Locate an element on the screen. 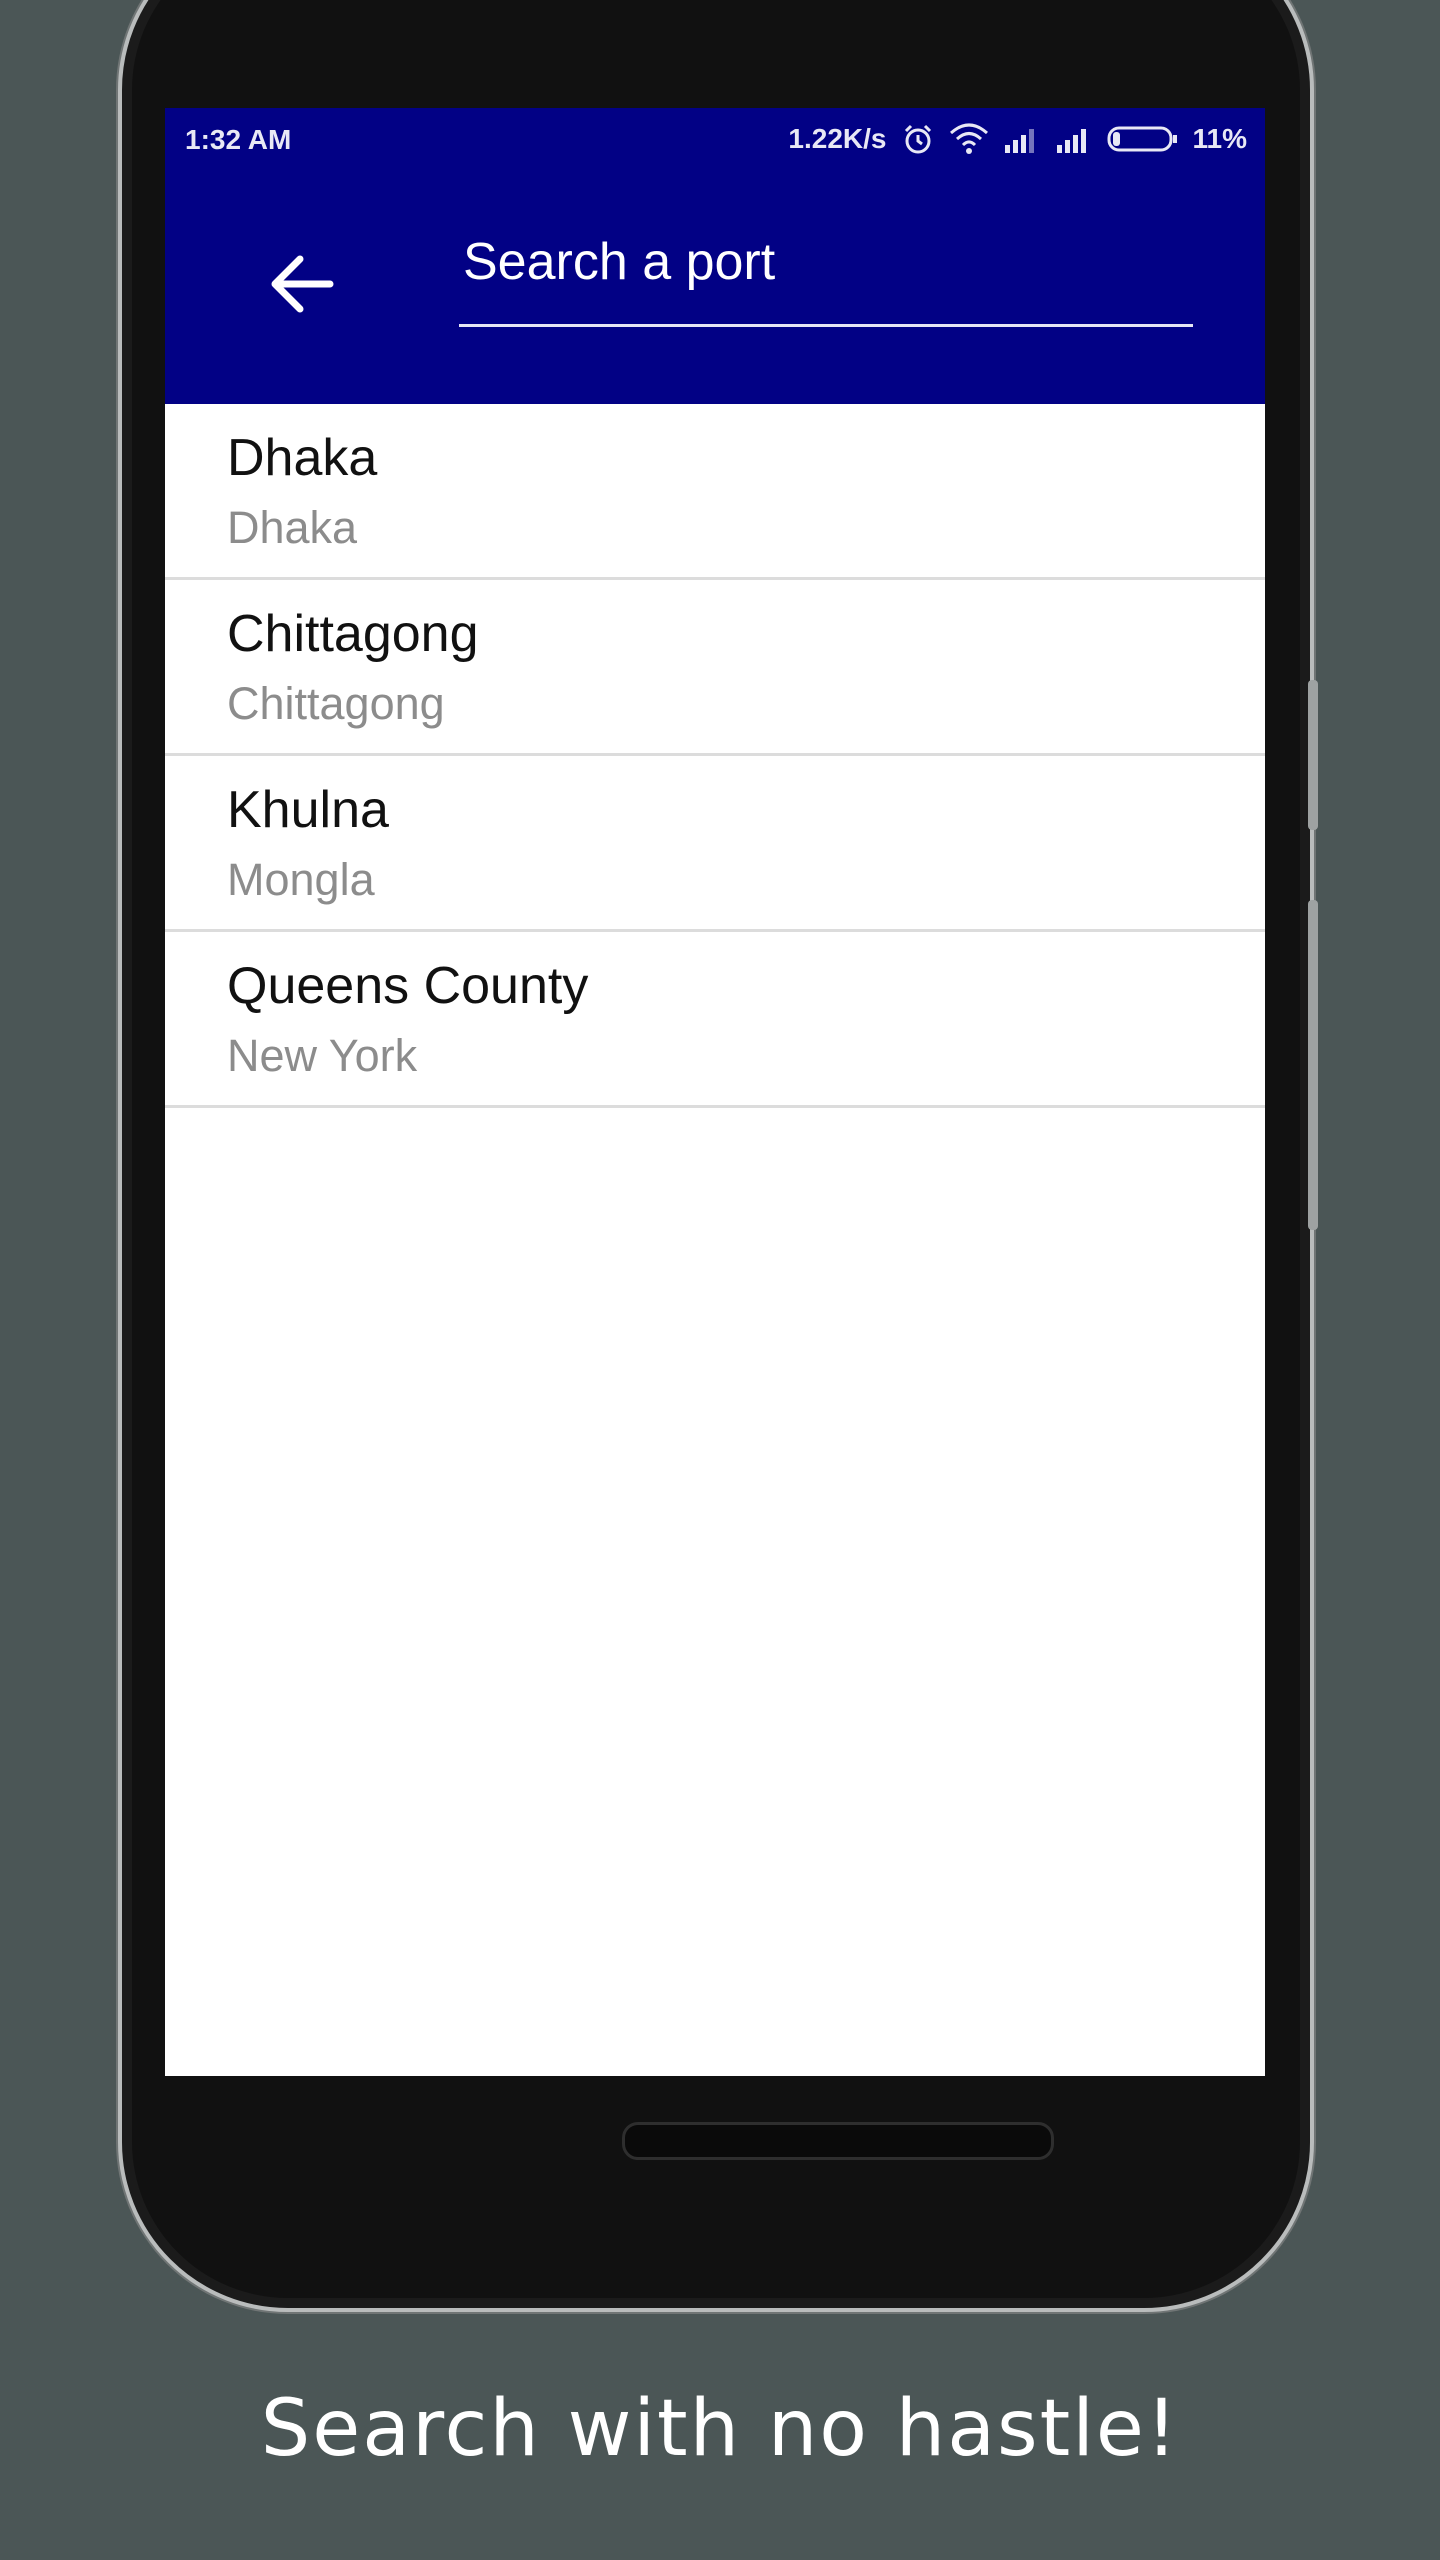  search-field is located at coordinates (826, 269).